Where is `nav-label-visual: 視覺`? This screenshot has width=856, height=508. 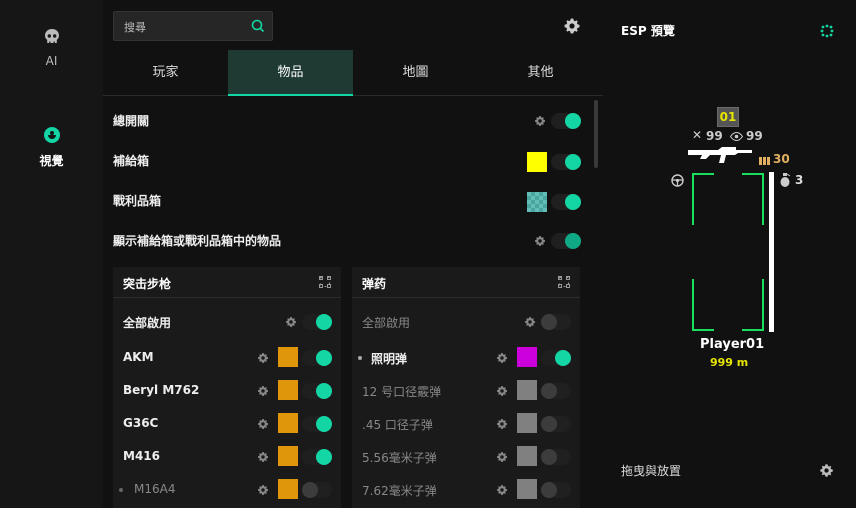
nav-label-visual: 視覺 is located at coordinates (51, 161).